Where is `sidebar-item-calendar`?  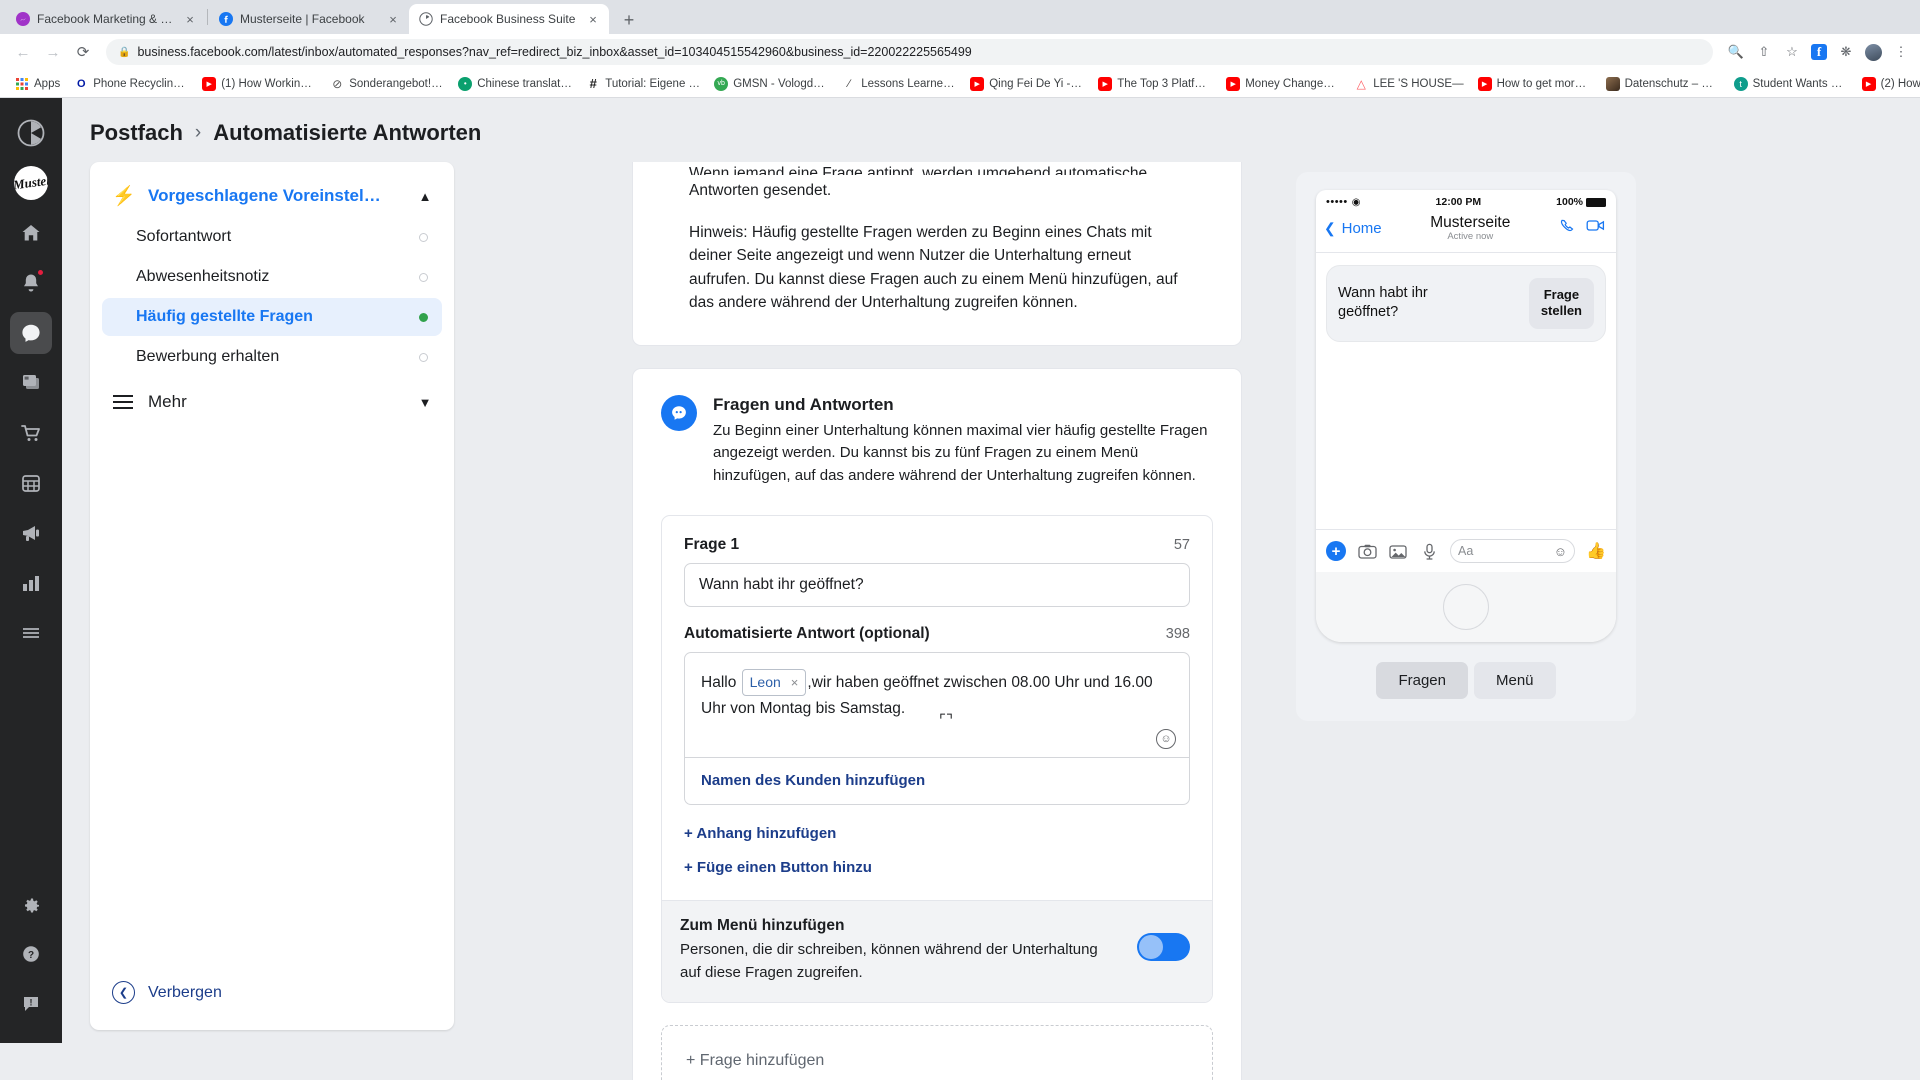 sidebar-item-calendar is located at coordinates (31, 483).